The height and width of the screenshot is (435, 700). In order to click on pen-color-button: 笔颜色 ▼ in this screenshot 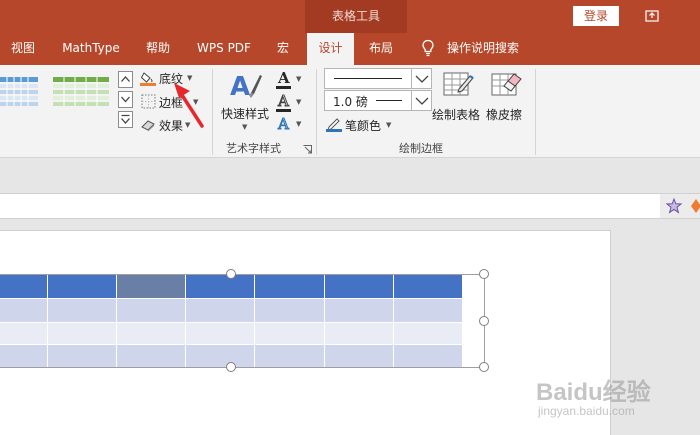, I will do `click(362, 125)`.